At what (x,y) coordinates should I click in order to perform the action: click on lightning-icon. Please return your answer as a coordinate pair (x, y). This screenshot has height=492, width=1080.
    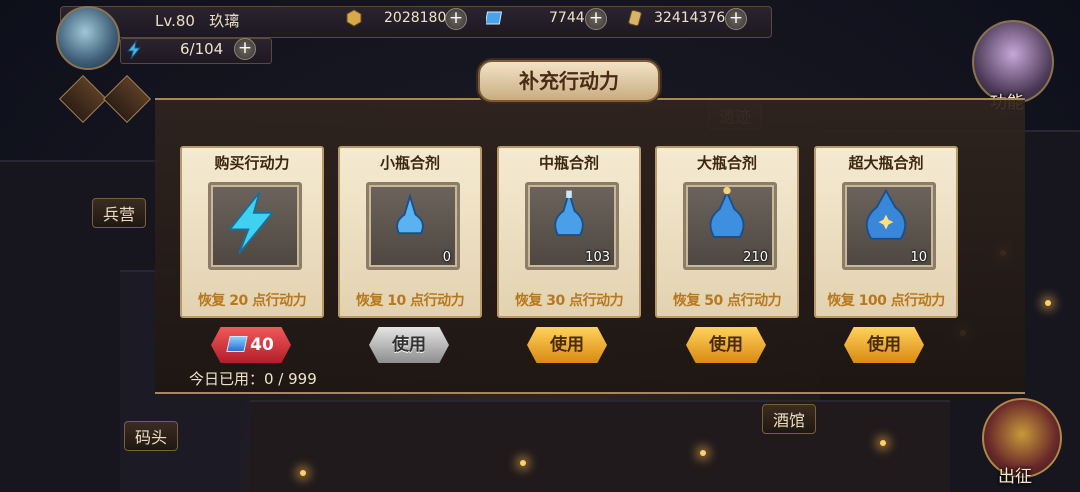
    Looking at the image, I should click on (251, 223).